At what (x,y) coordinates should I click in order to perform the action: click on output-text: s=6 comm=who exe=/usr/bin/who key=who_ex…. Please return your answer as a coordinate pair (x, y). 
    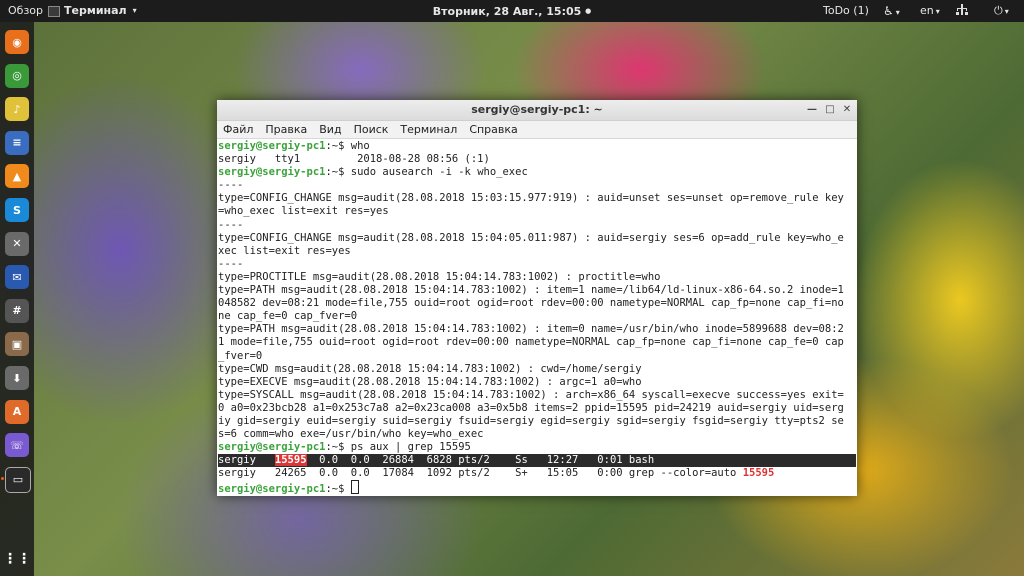
    Looking at the image, I should click on (351, 434).